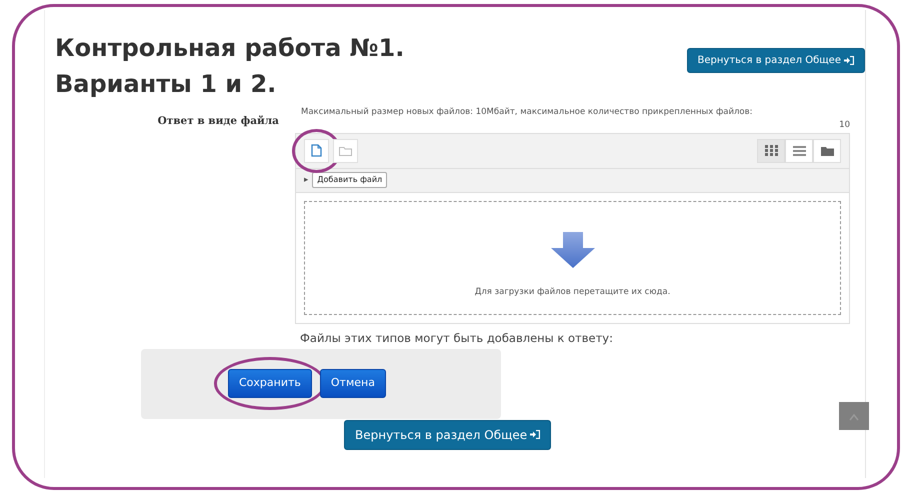  What do you see at coordinates (306, 180) in the screenshot?
I see `path-toggle: ▸` at bounding box center [306, 180].